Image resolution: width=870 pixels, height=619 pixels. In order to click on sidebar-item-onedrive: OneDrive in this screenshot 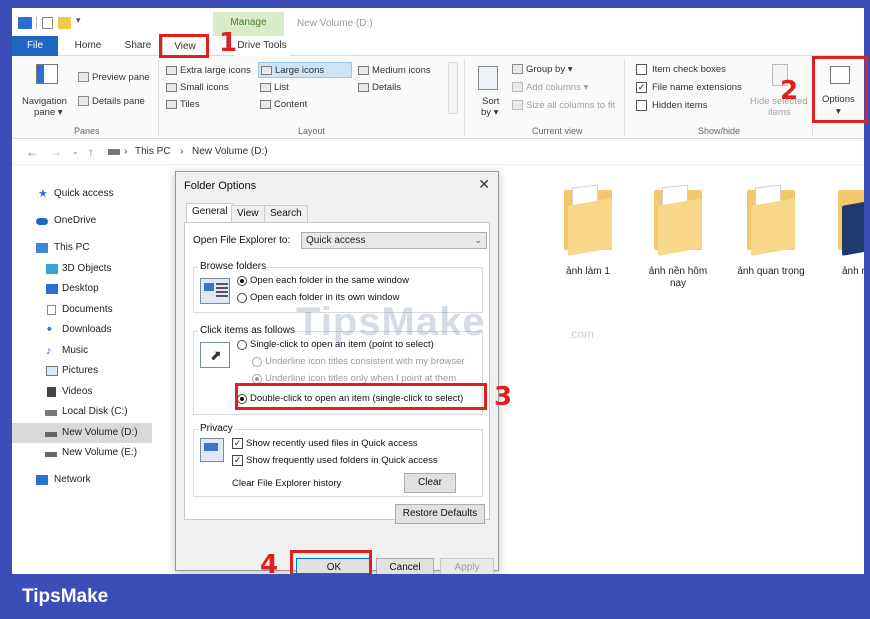, I will do `click(82, 221)`.